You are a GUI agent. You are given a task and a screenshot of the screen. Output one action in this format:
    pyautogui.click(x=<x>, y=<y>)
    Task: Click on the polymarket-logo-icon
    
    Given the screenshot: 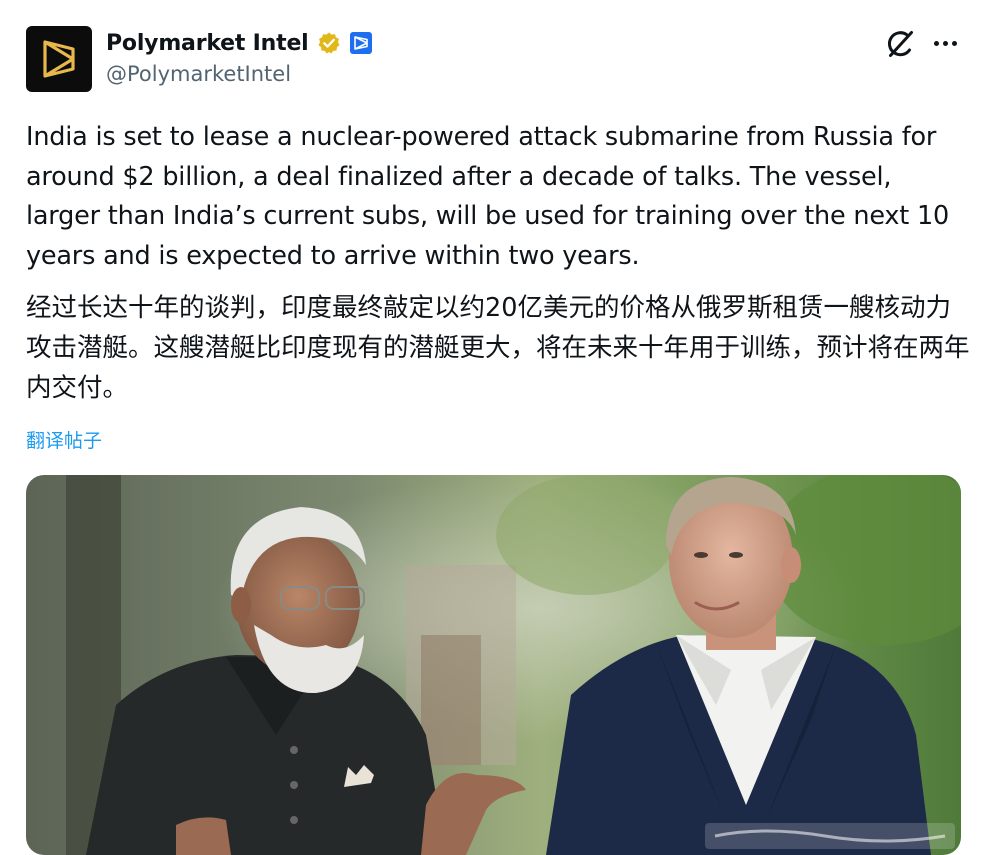 What is the action you would take?
    pyautogui.click(x=59, y=59)
    